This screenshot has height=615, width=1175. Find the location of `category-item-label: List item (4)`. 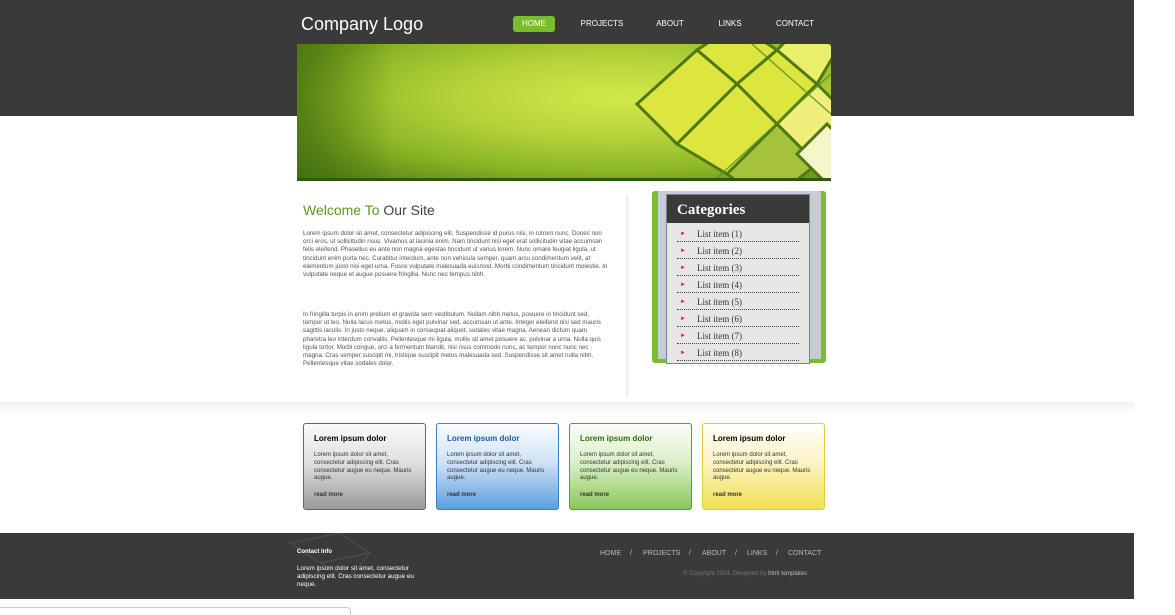

category-item-label: List item (4) is located at coordinates (719, 285).